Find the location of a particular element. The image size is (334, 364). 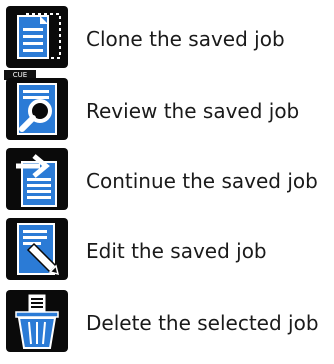

review-label: Review the saved job is located at coordinates (193, 111).